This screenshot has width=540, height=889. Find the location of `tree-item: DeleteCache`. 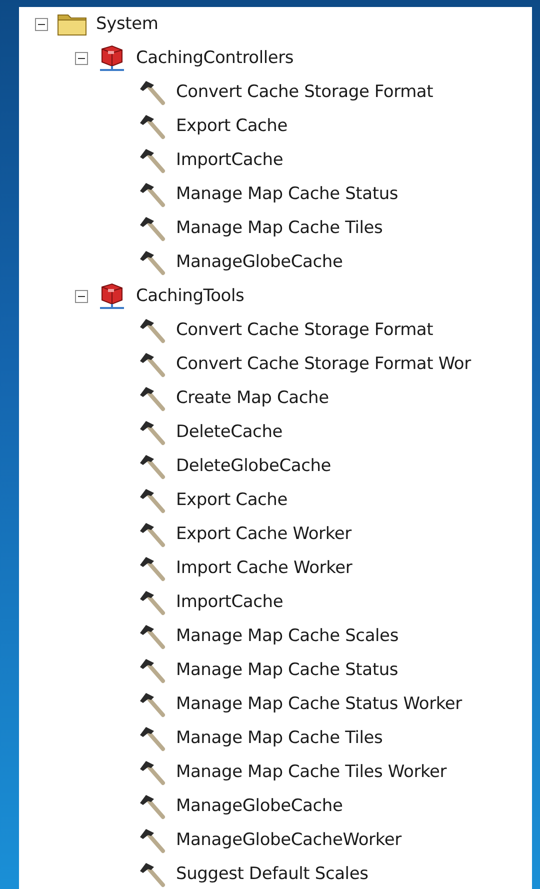

tree-item: DeleteCache is located at coordinates (229, 432).